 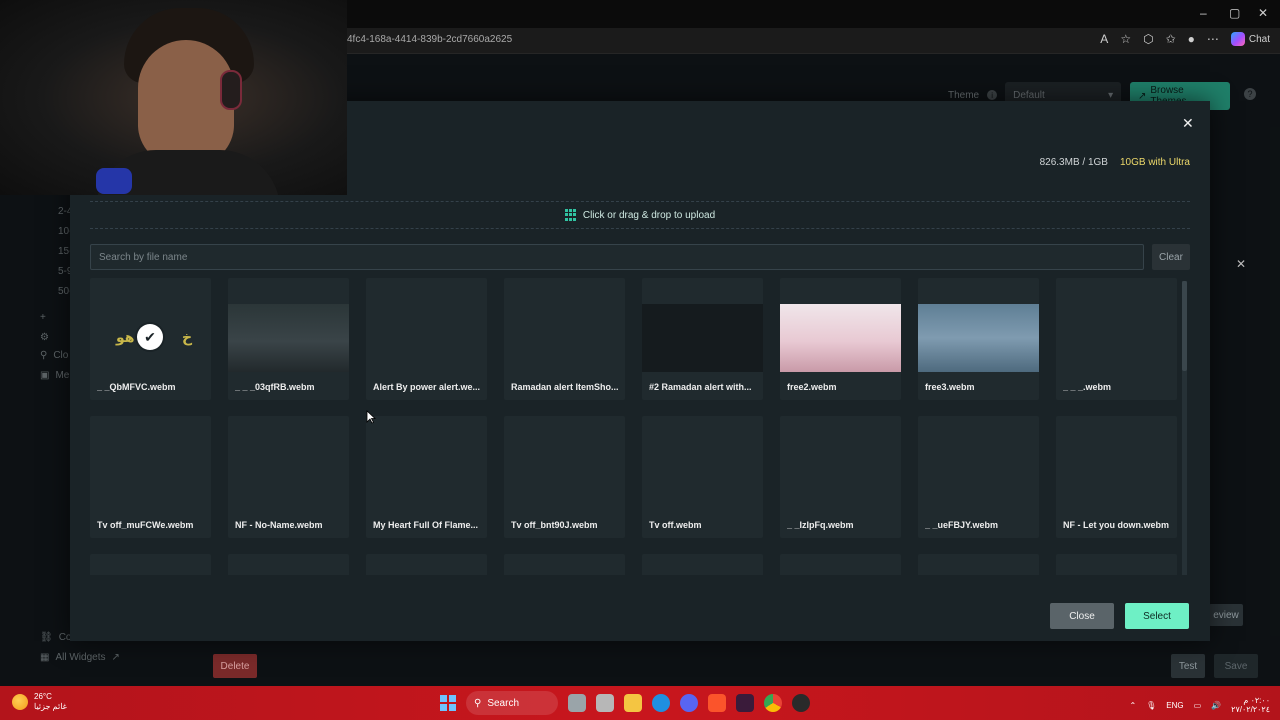 I want to click on taskbar-search-label: Search, so click(x=503, y=703).